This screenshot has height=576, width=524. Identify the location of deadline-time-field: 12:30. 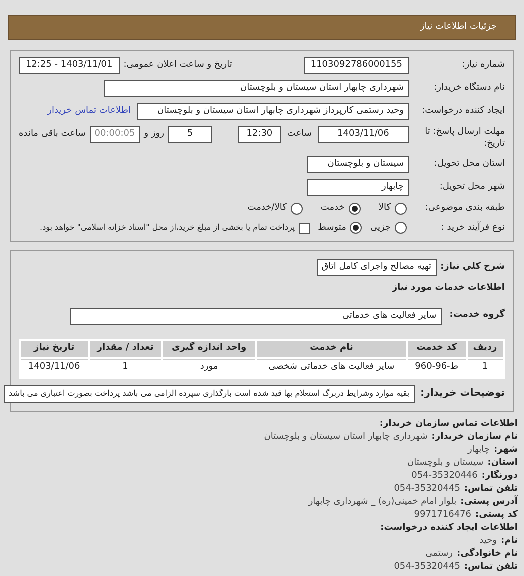
(260, 134).